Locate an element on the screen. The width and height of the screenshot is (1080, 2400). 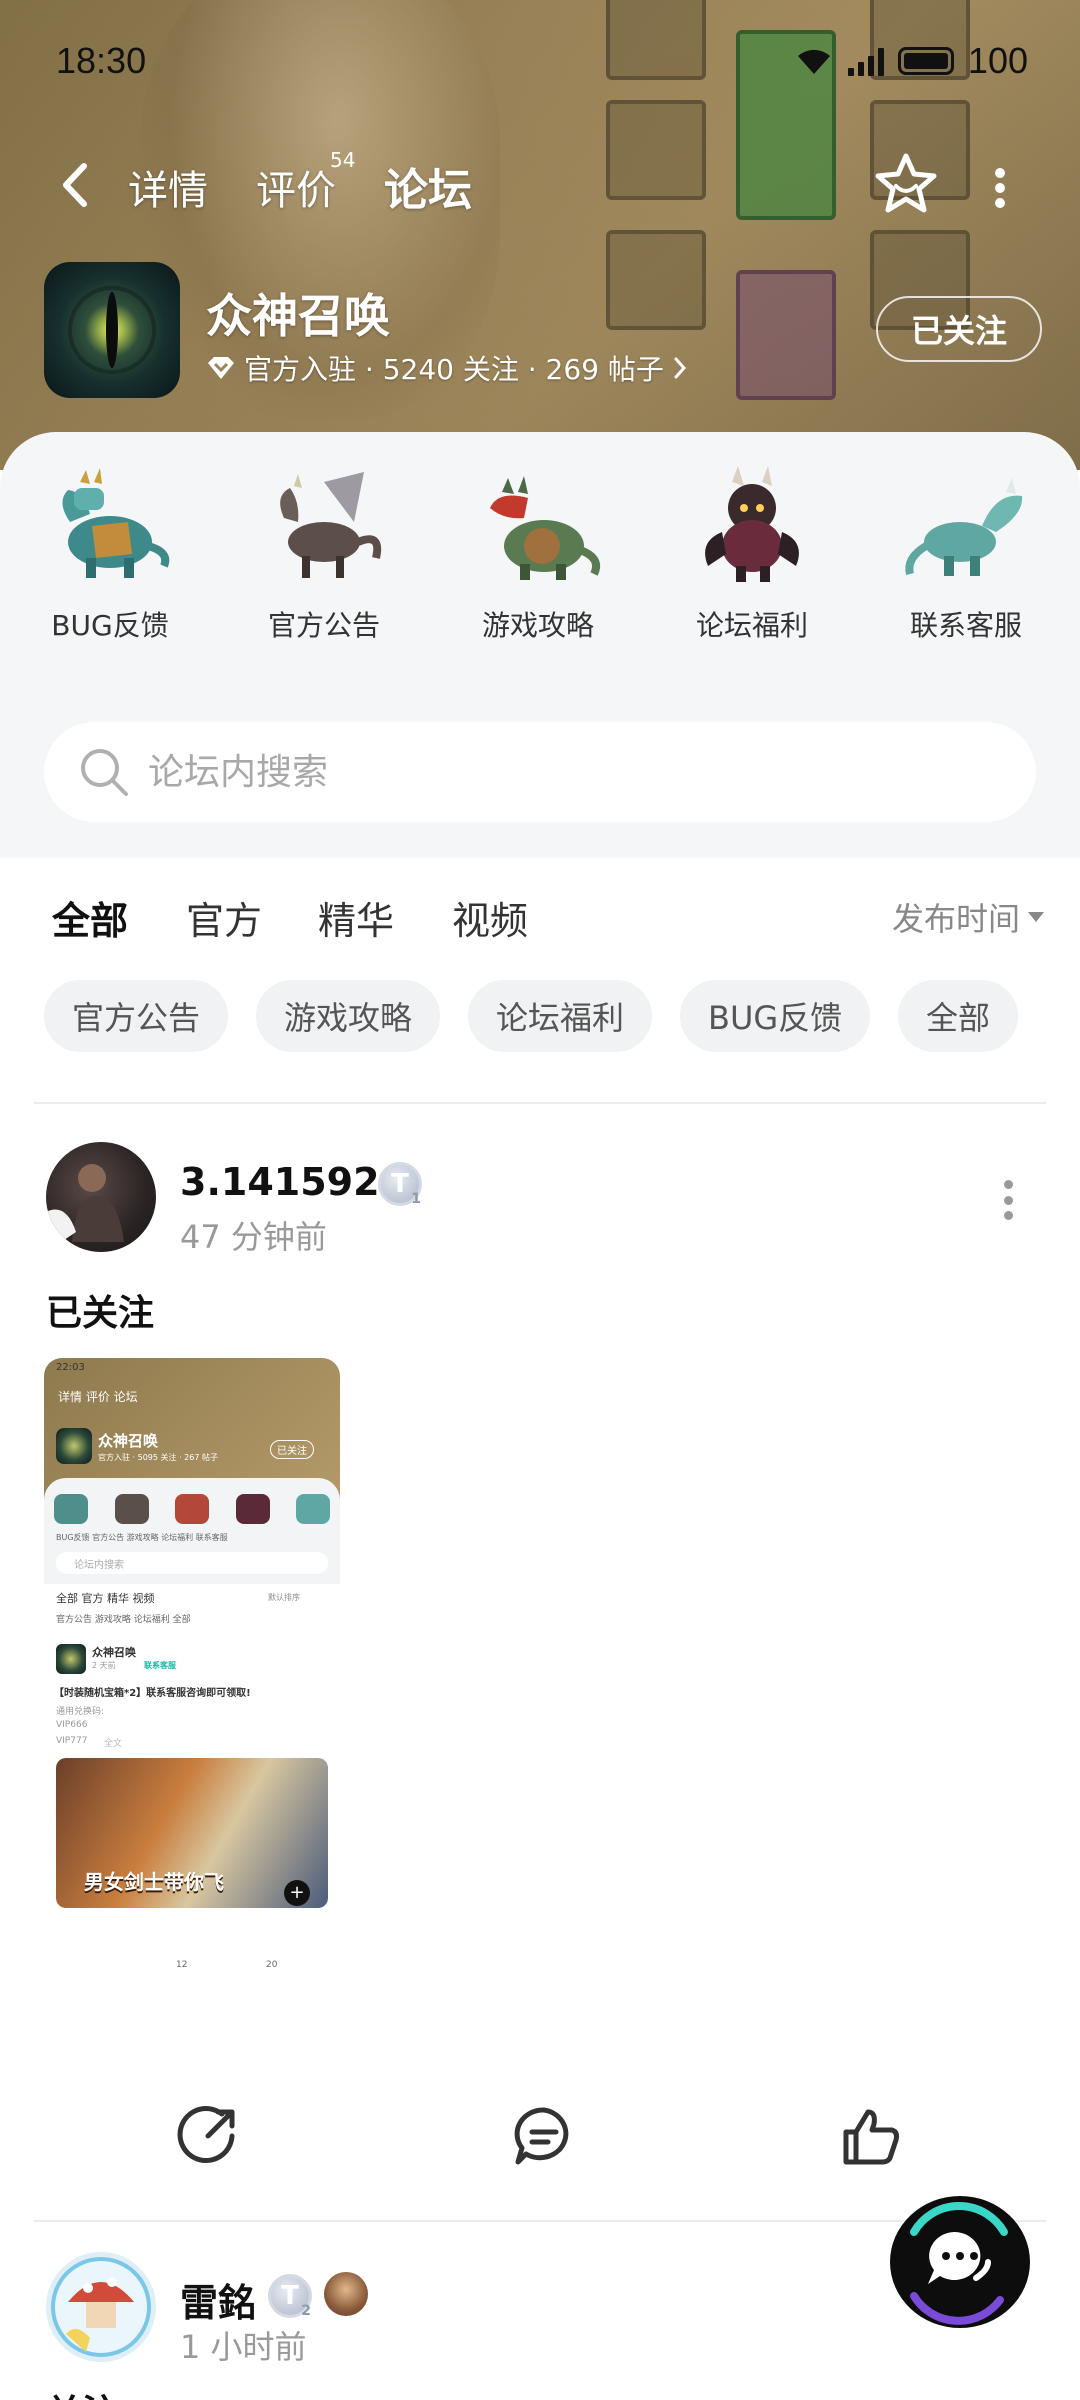
sort-dropdown: 发布时间 is located at coordinates (968, 917).